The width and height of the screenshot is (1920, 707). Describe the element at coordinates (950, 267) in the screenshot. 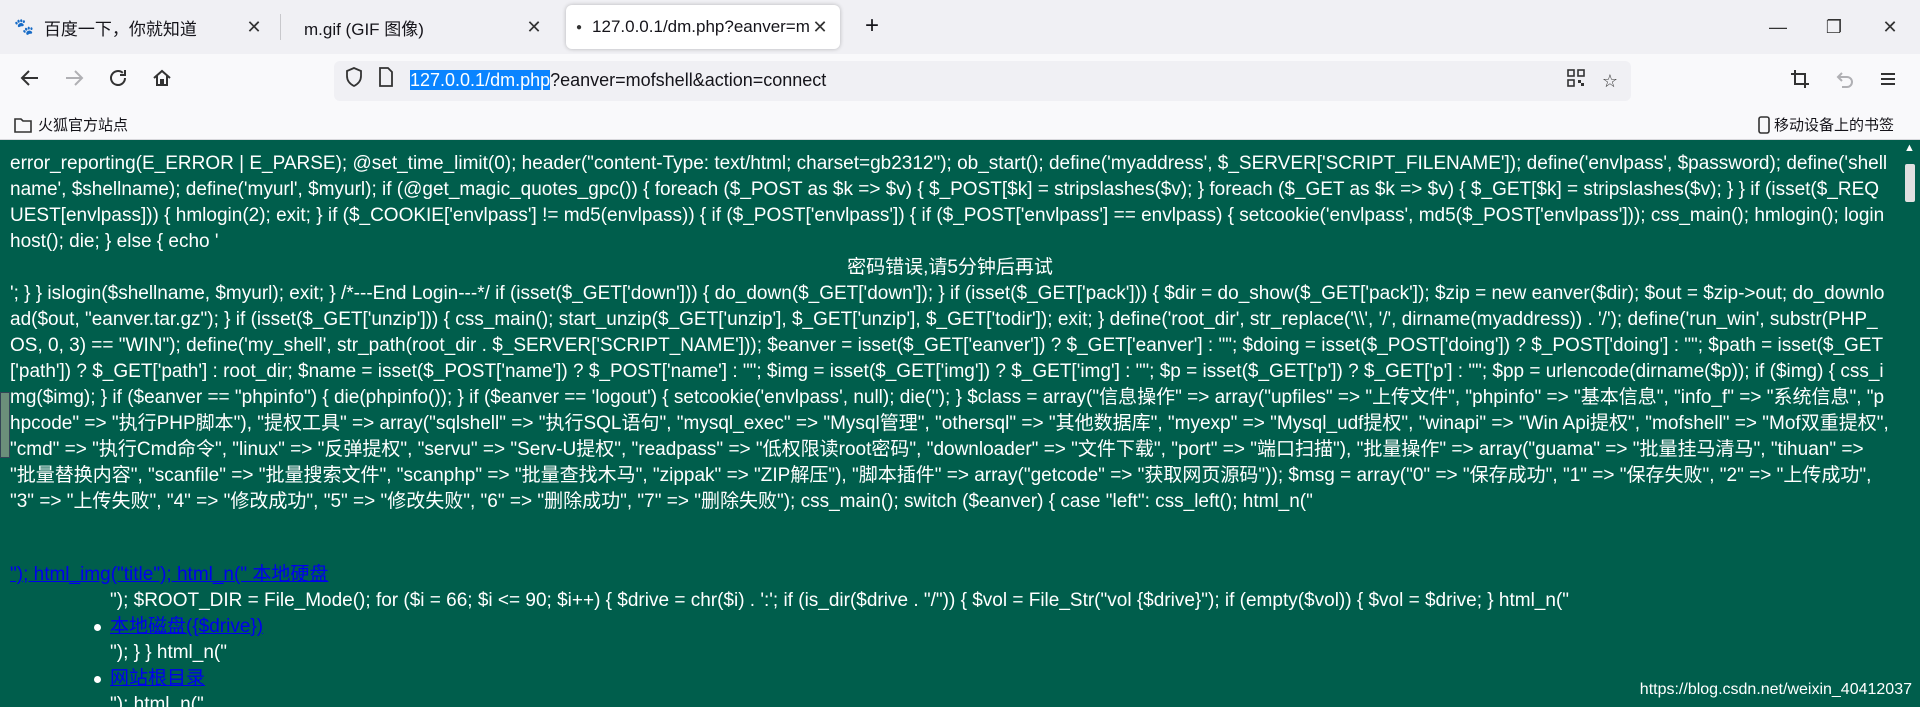

I see `error-message: 密码错误,请5分钟后再试` at that location.